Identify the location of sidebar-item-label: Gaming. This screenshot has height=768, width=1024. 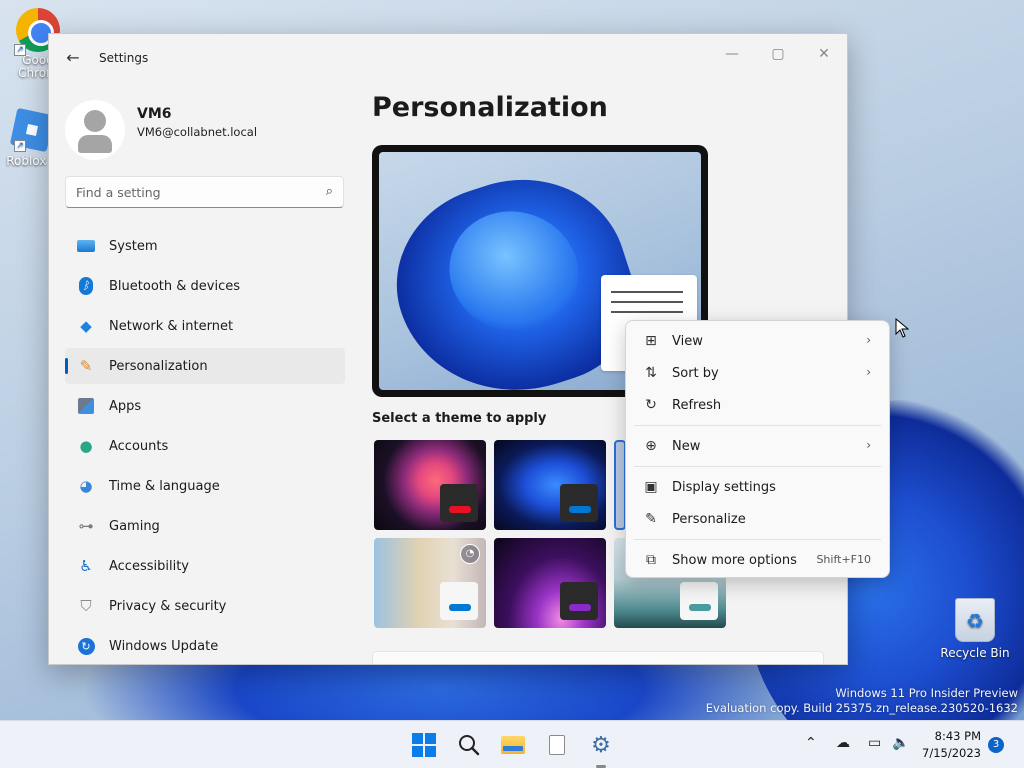
(134, 526).